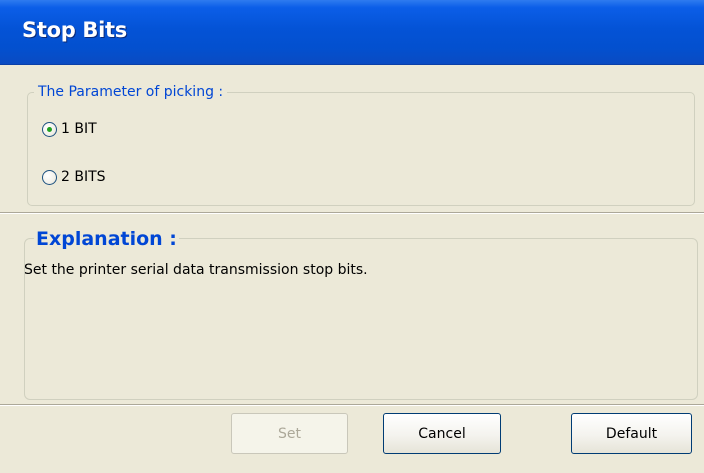  What do you see at coordinates (631, 433) in the screenshot?
I see `default-button: Default` at bounding box center [631, 433].